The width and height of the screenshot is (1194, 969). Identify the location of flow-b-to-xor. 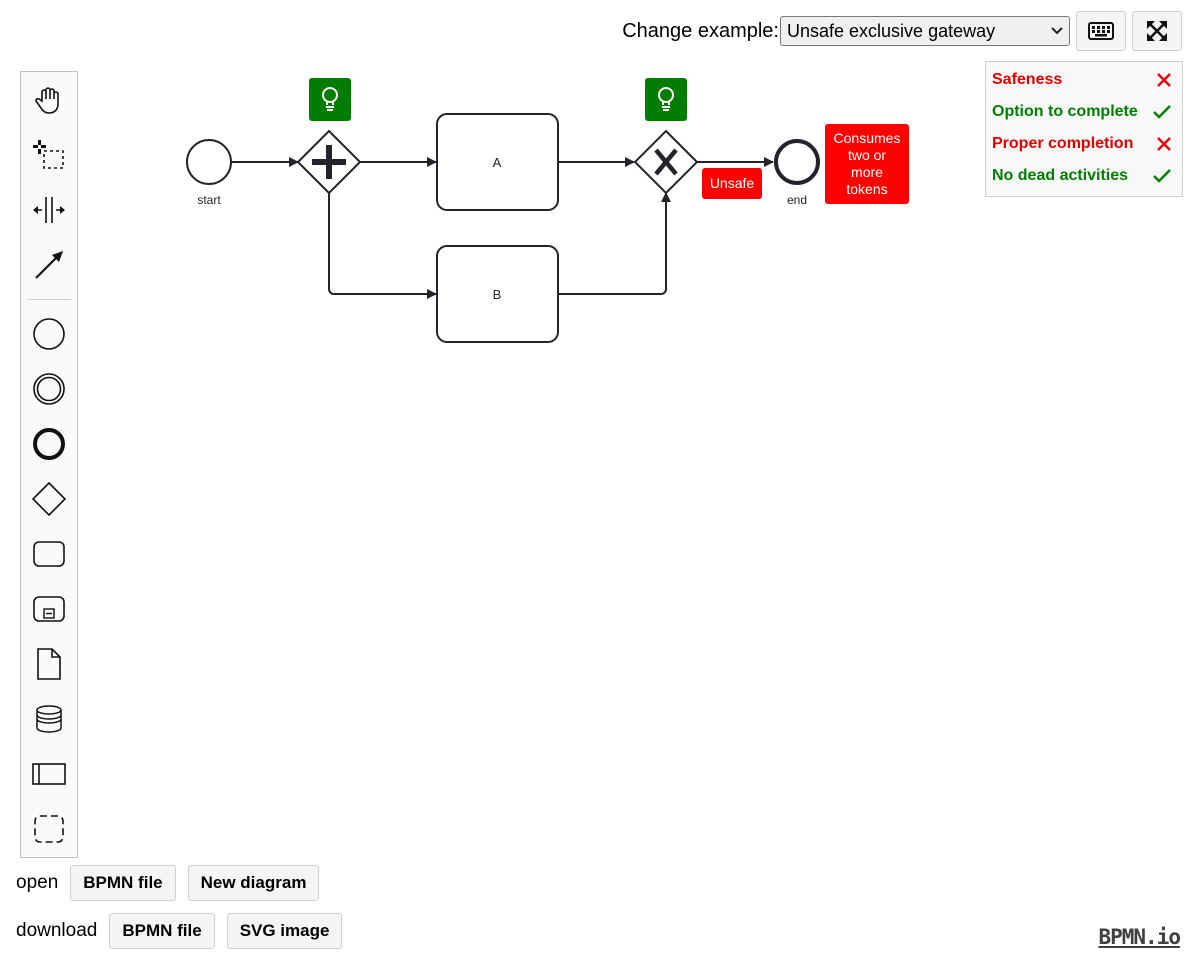
(614, 243).